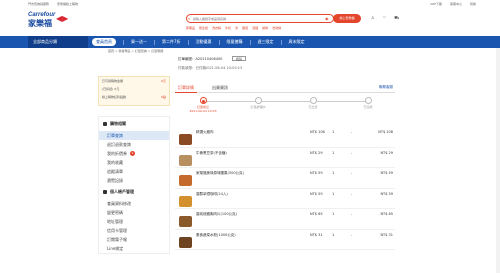  What do you see at coordinates (204, 42) in the screenshot?
I see `nav-item-promotions: 活動優惠` at bounding box center [204, 42].